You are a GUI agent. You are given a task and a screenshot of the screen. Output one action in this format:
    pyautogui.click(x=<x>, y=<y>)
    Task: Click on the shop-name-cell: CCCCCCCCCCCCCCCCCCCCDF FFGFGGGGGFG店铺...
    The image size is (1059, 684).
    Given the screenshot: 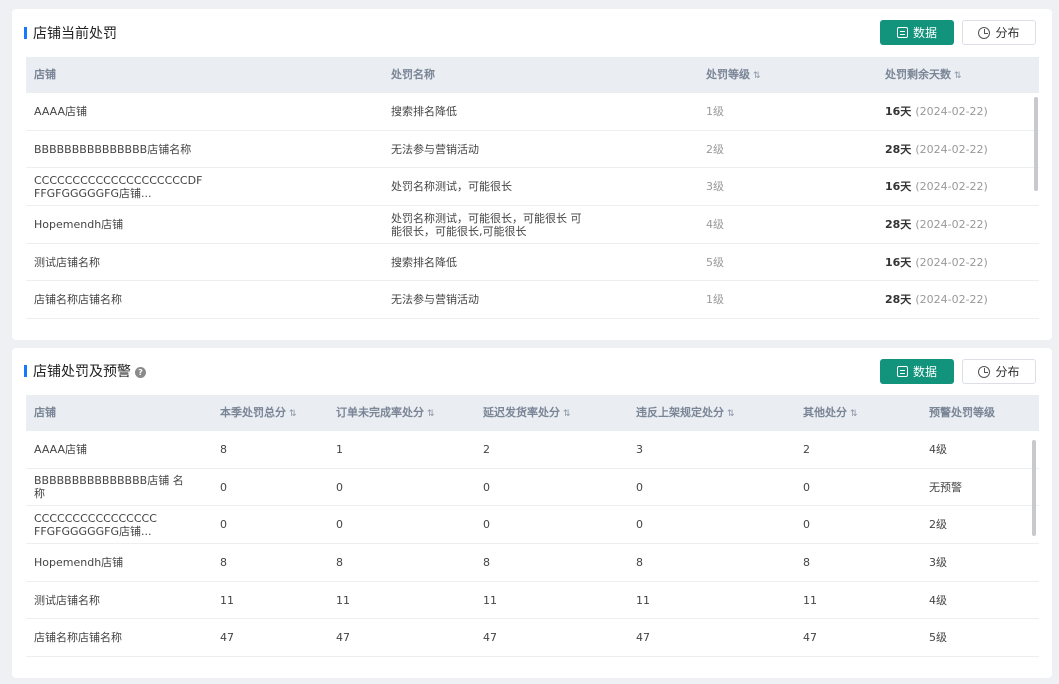 What is the action you would take?
    pyautogui.click(x=118, y=186)
    